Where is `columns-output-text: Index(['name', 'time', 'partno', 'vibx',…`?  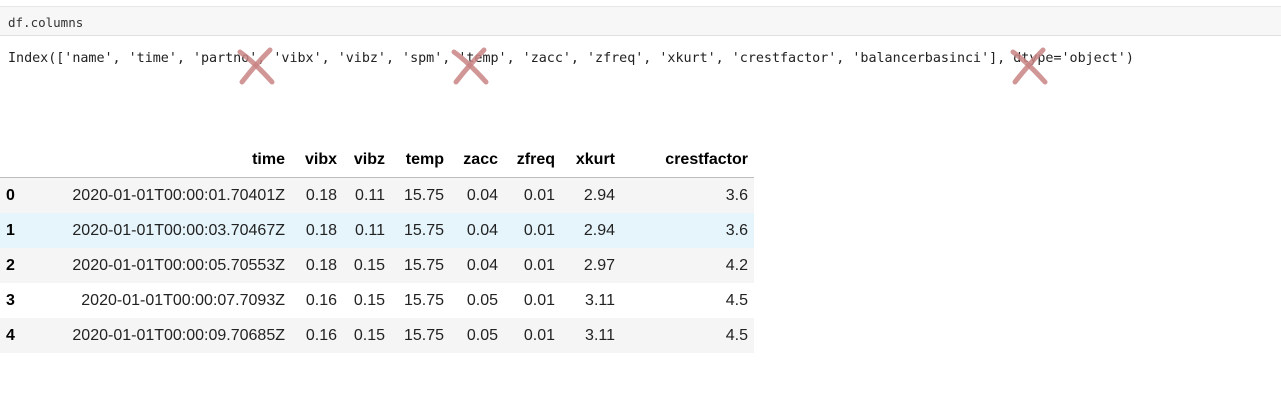 columns-output-text: Index(['name', 'time', 'partno', 'vibx',… is located at coordinates (571, 58).